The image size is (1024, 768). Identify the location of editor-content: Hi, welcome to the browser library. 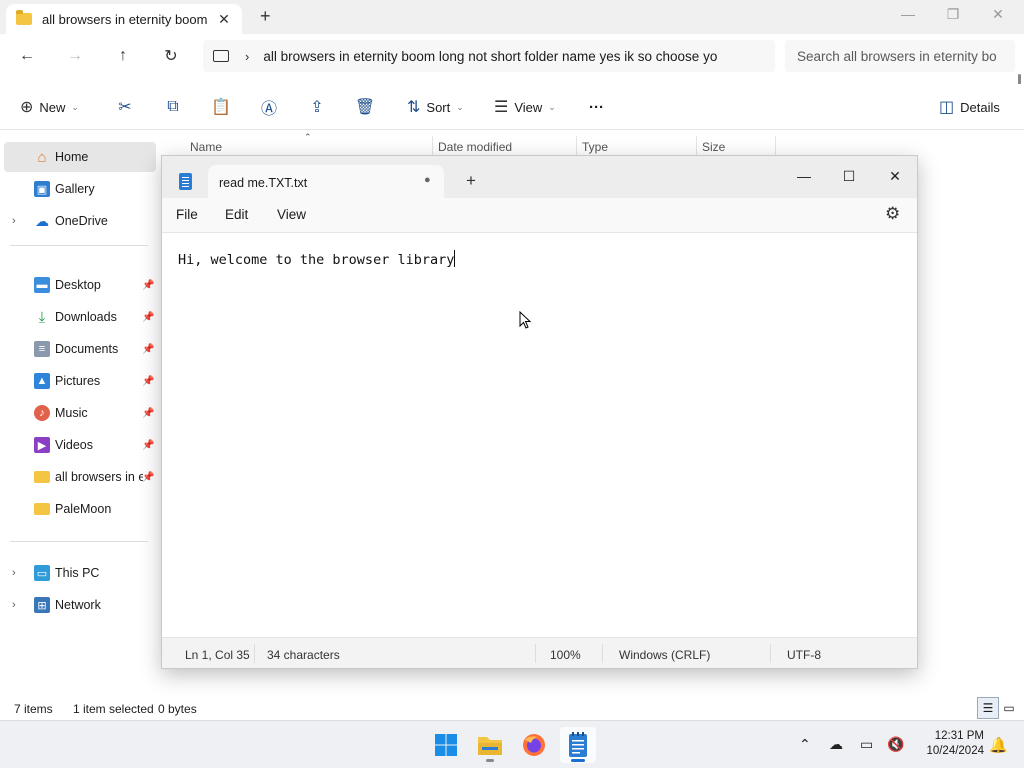
(317, 259).